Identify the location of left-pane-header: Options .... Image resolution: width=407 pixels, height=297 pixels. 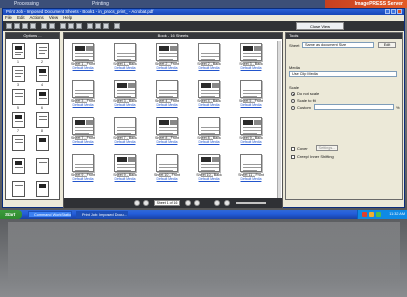
(32, 36).